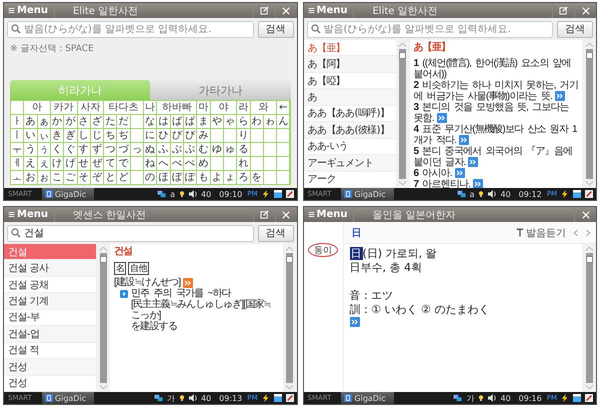 The height and width of the screenshot is (407, 600). What do you see at coordinates (223, 107) in the screenshot?
I see `column-header: 야` at bounding box center [223, 107].